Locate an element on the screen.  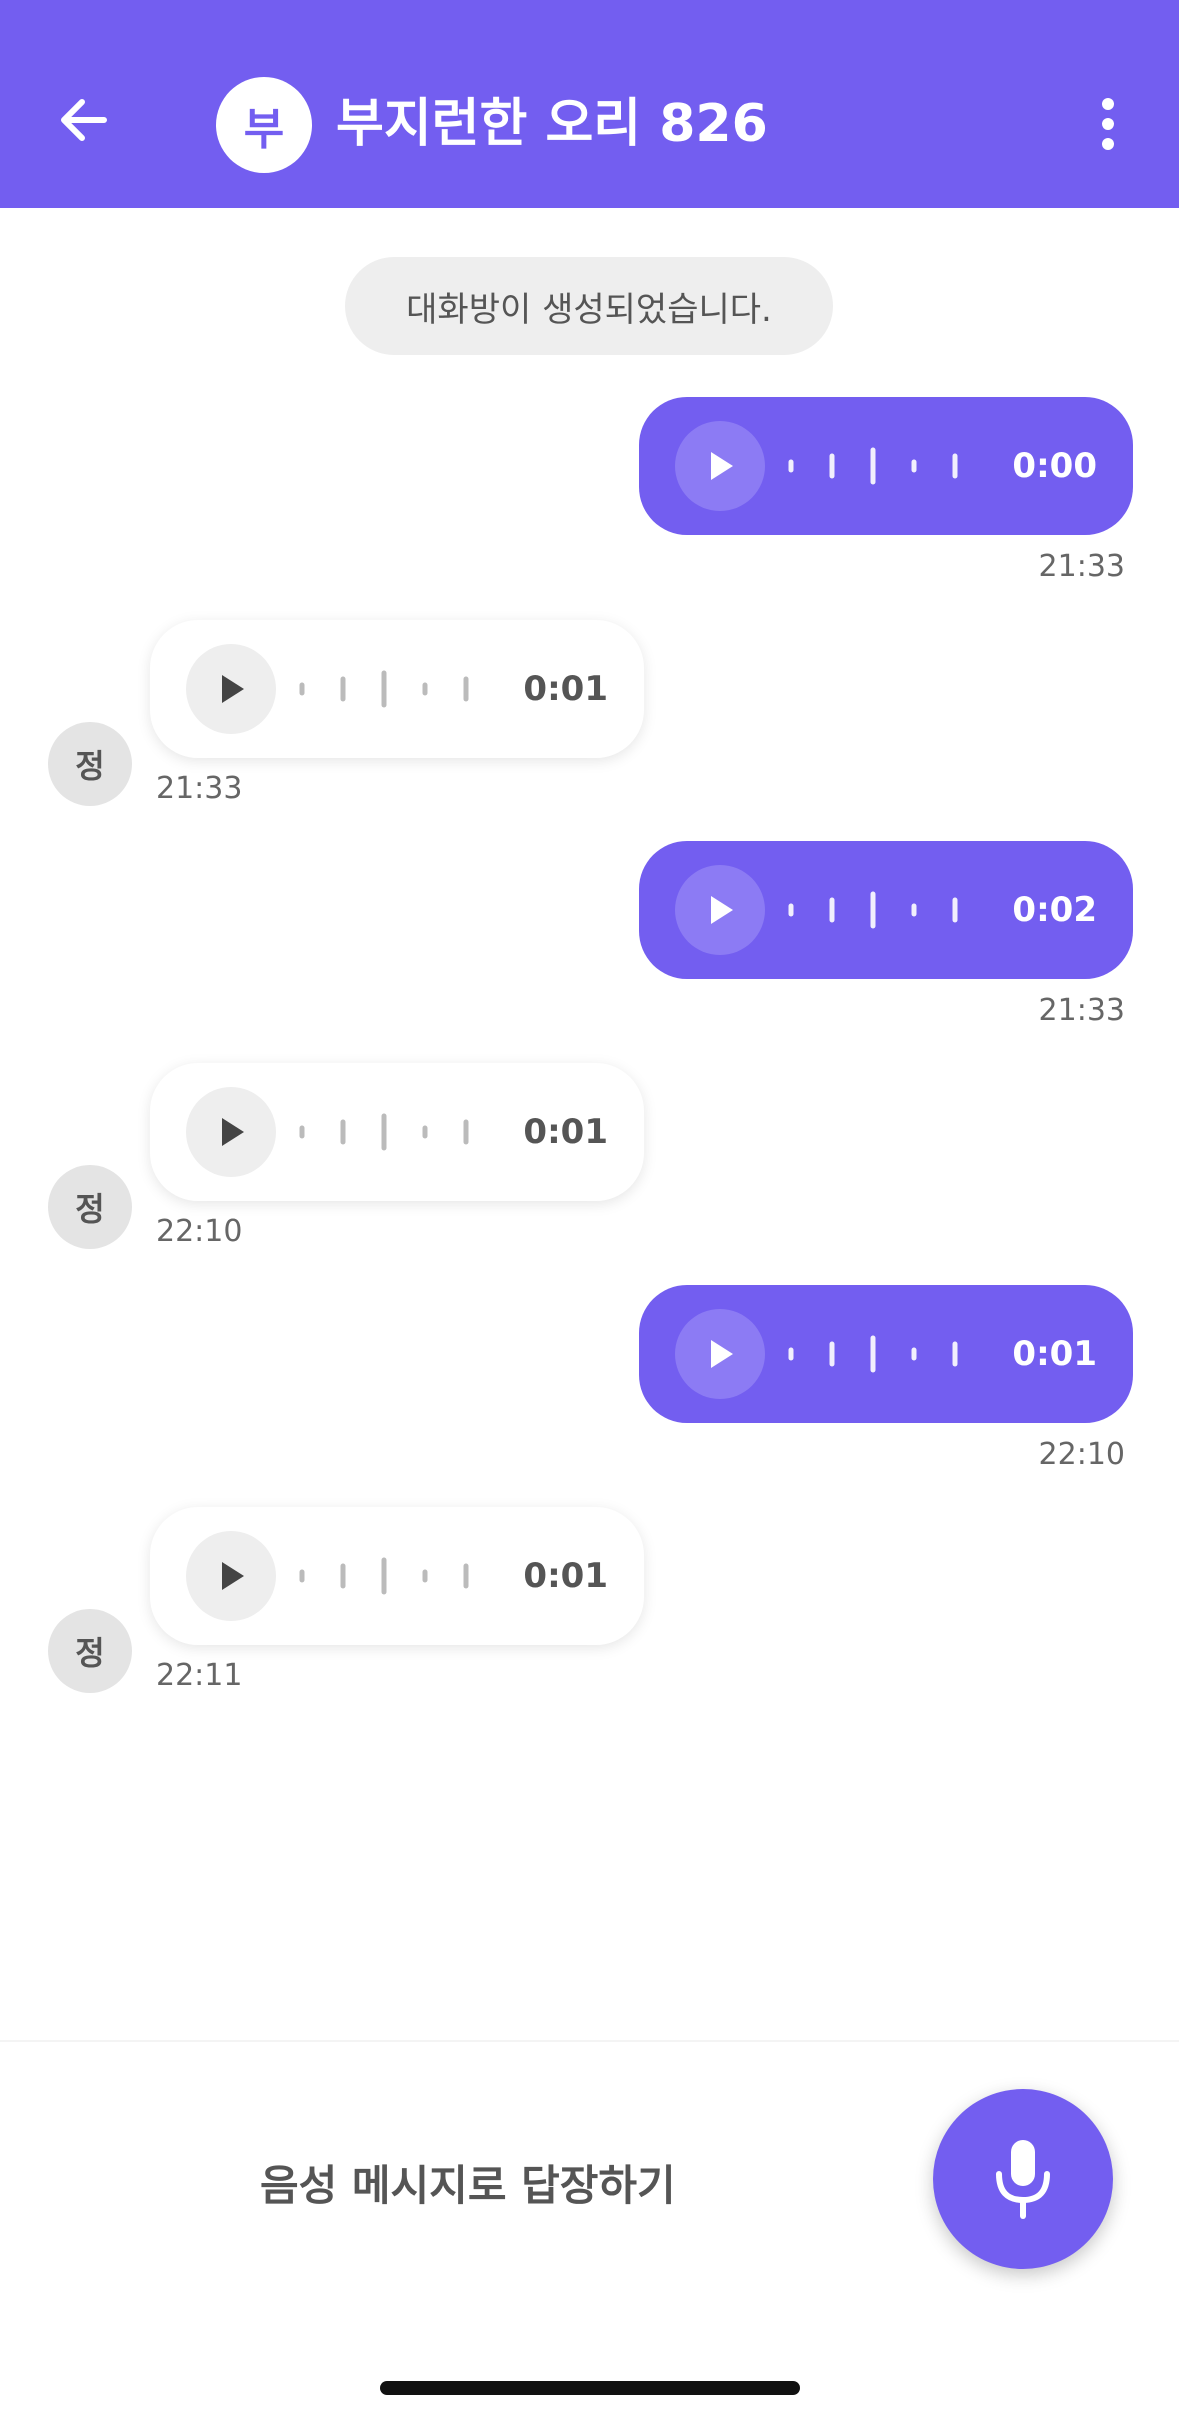
microphone-icon is located at coordinates (1023, 2179).